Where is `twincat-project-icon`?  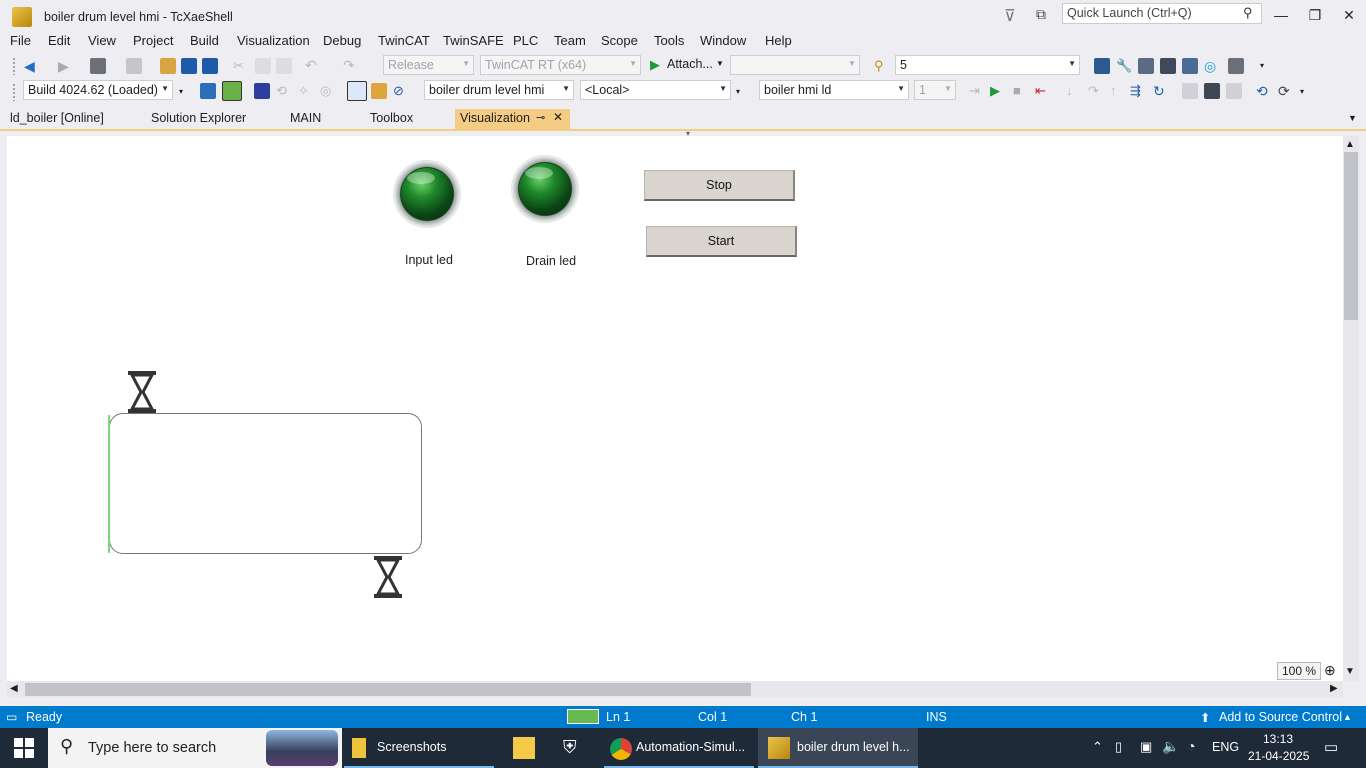 twincat-project-icon is located at coordinates (208, 91).